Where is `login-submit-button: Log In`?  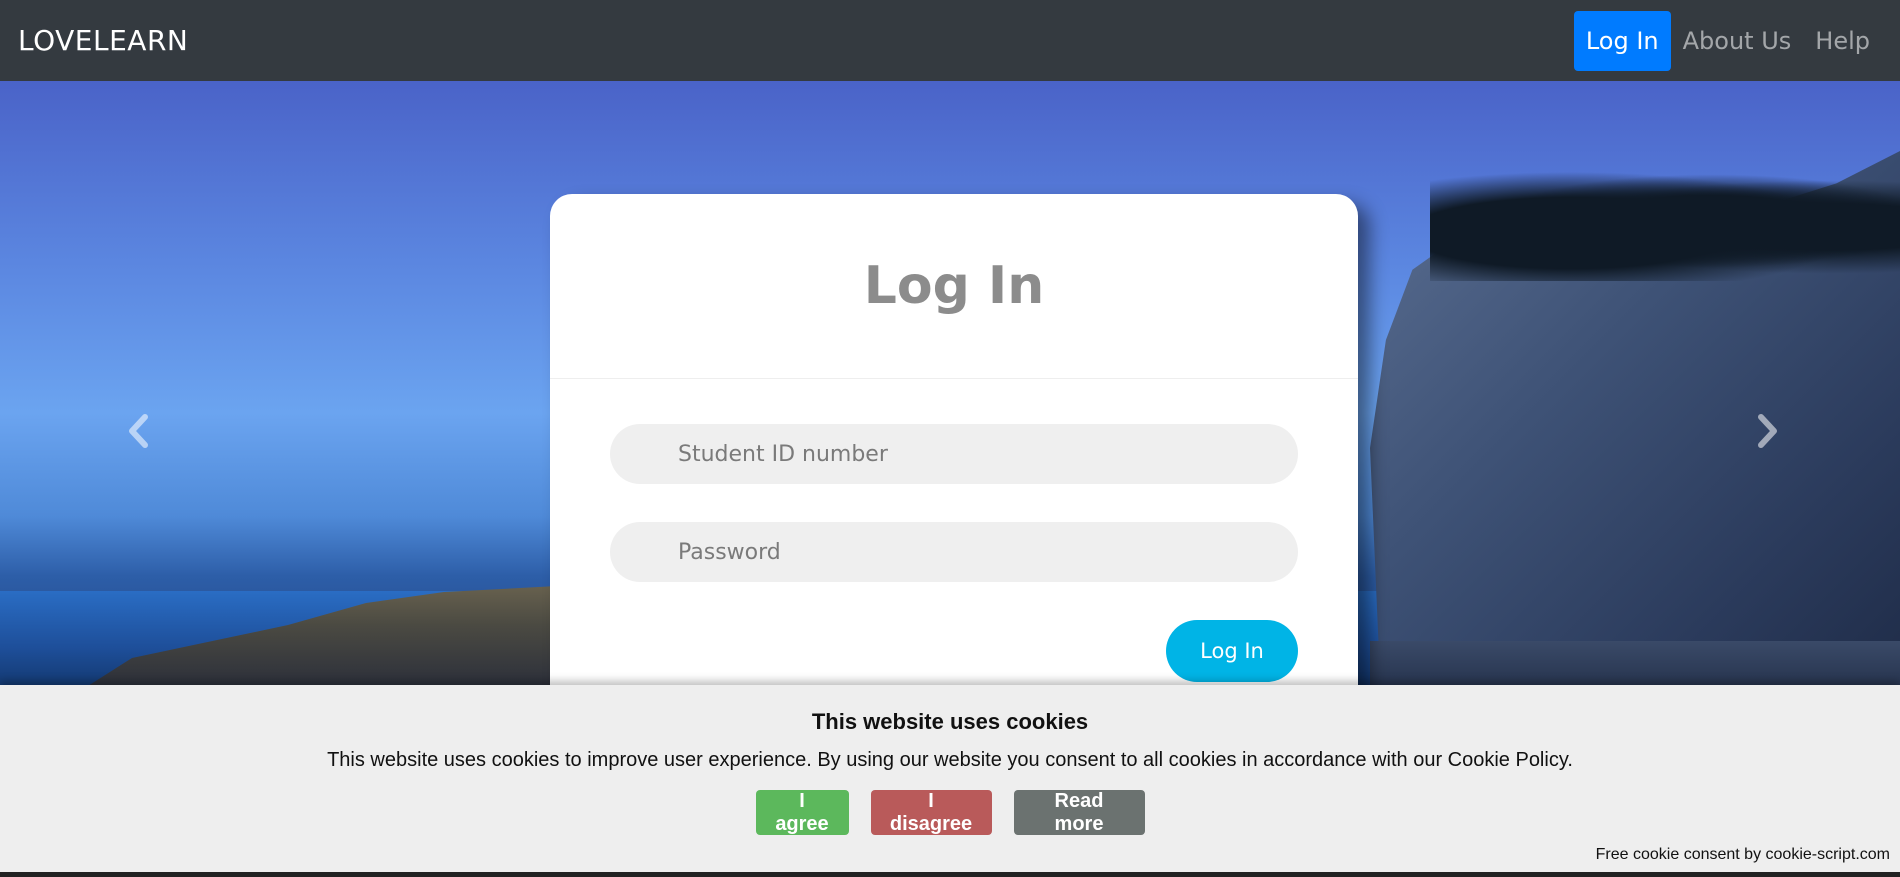 login-submit-button: Log In is located at coordinates (1232, 651).